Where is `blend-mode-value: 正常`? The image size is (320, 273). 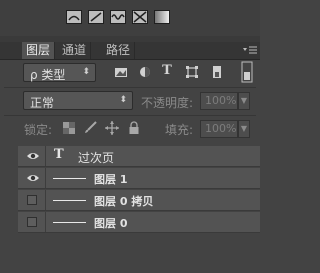
blend-mode-value: 正常 is located at coordinates (42, 103).